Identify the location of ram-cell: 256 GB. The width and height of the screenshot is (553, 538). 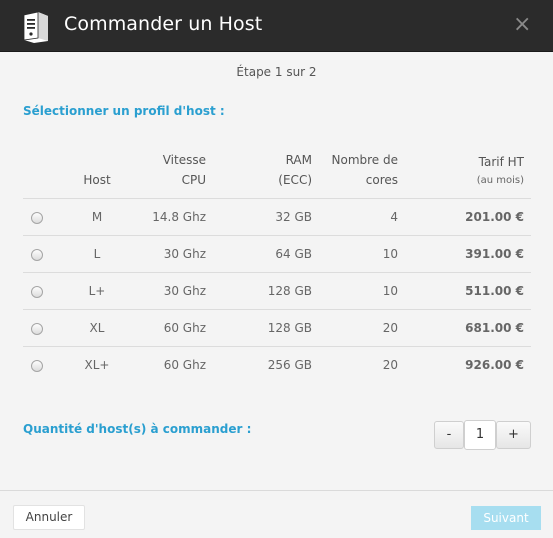
(259, 364).